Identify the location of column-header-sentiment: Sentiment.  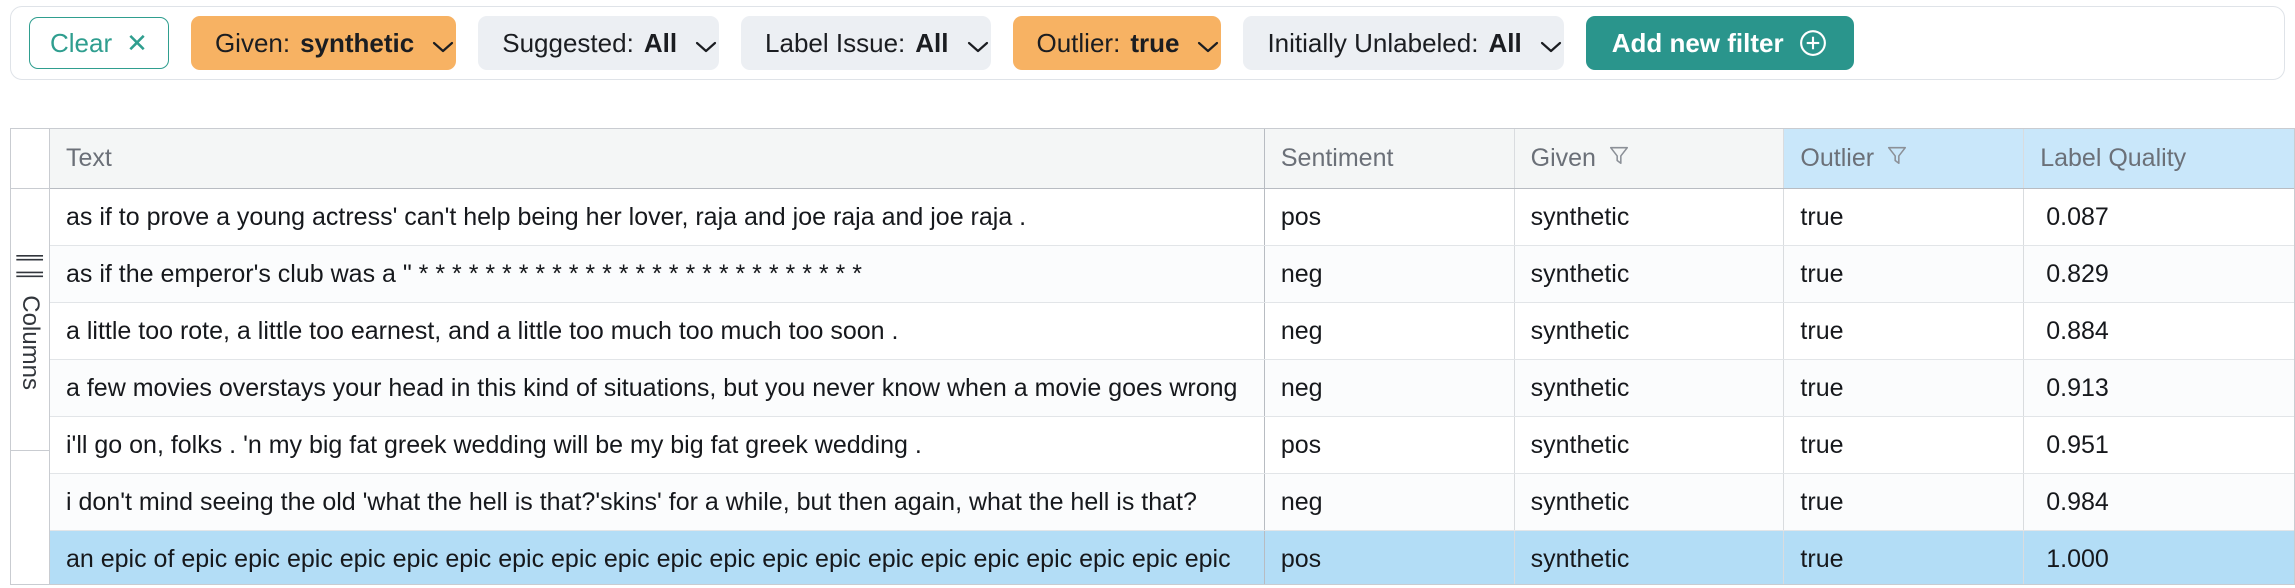
(1388, 158).